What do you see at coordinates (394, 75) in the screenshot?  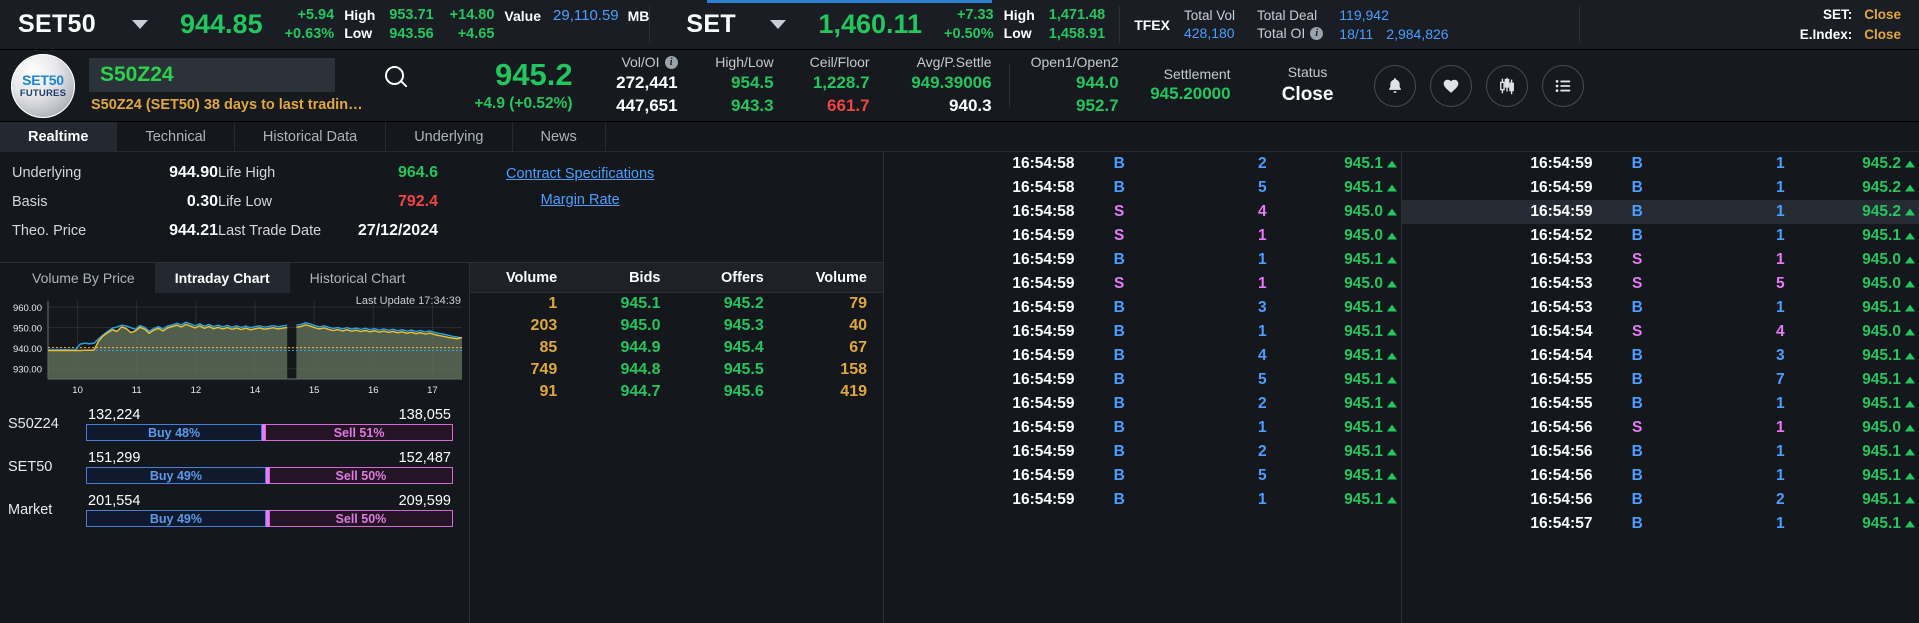 I see `search-icon` at bounding box center [394, 75].